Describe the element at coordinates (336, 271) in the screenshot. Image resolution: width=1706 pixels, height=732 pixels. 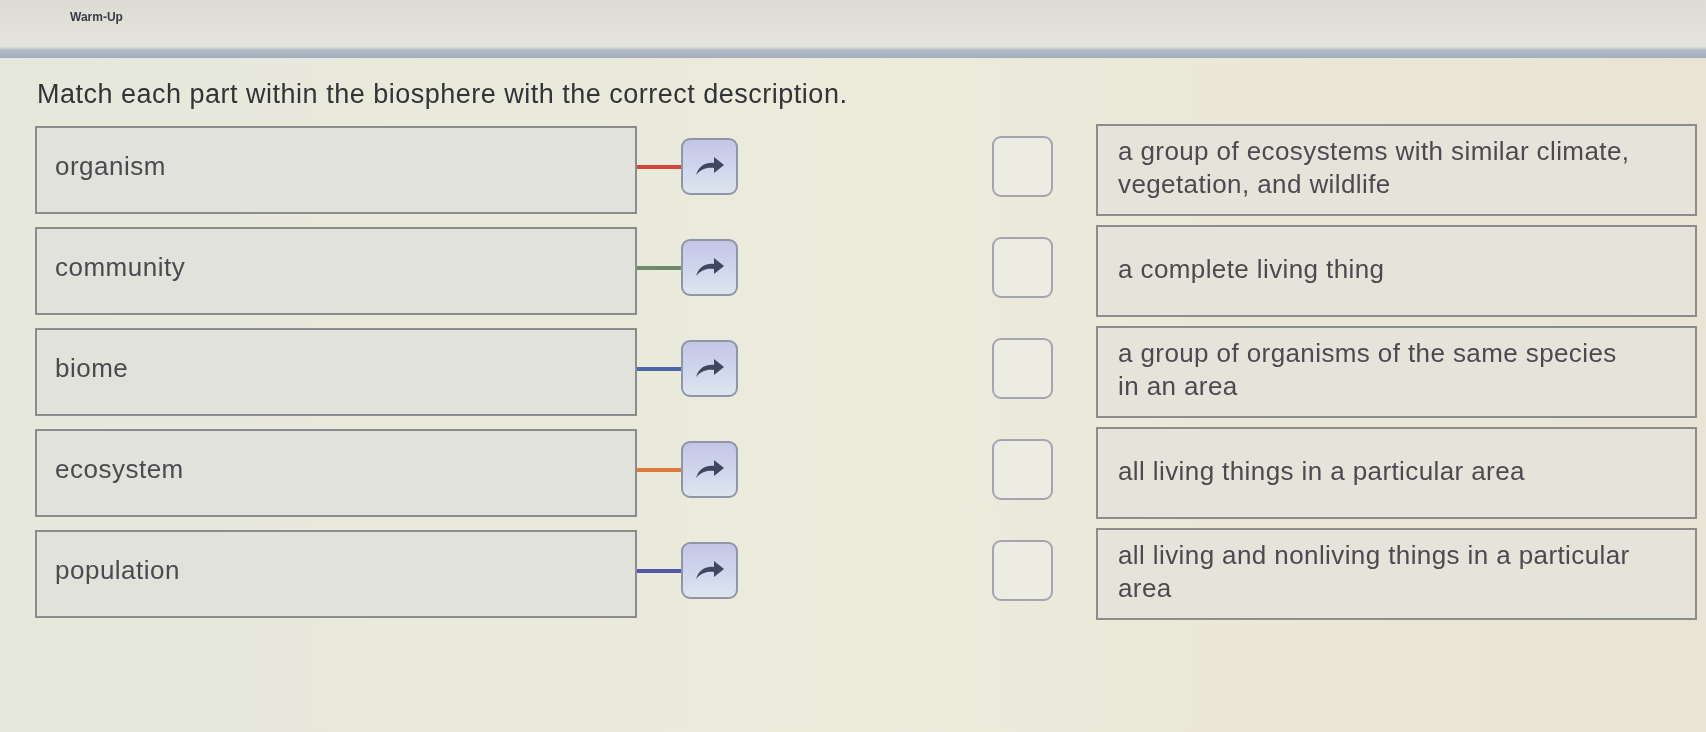
I see `term-card: community` at that location.